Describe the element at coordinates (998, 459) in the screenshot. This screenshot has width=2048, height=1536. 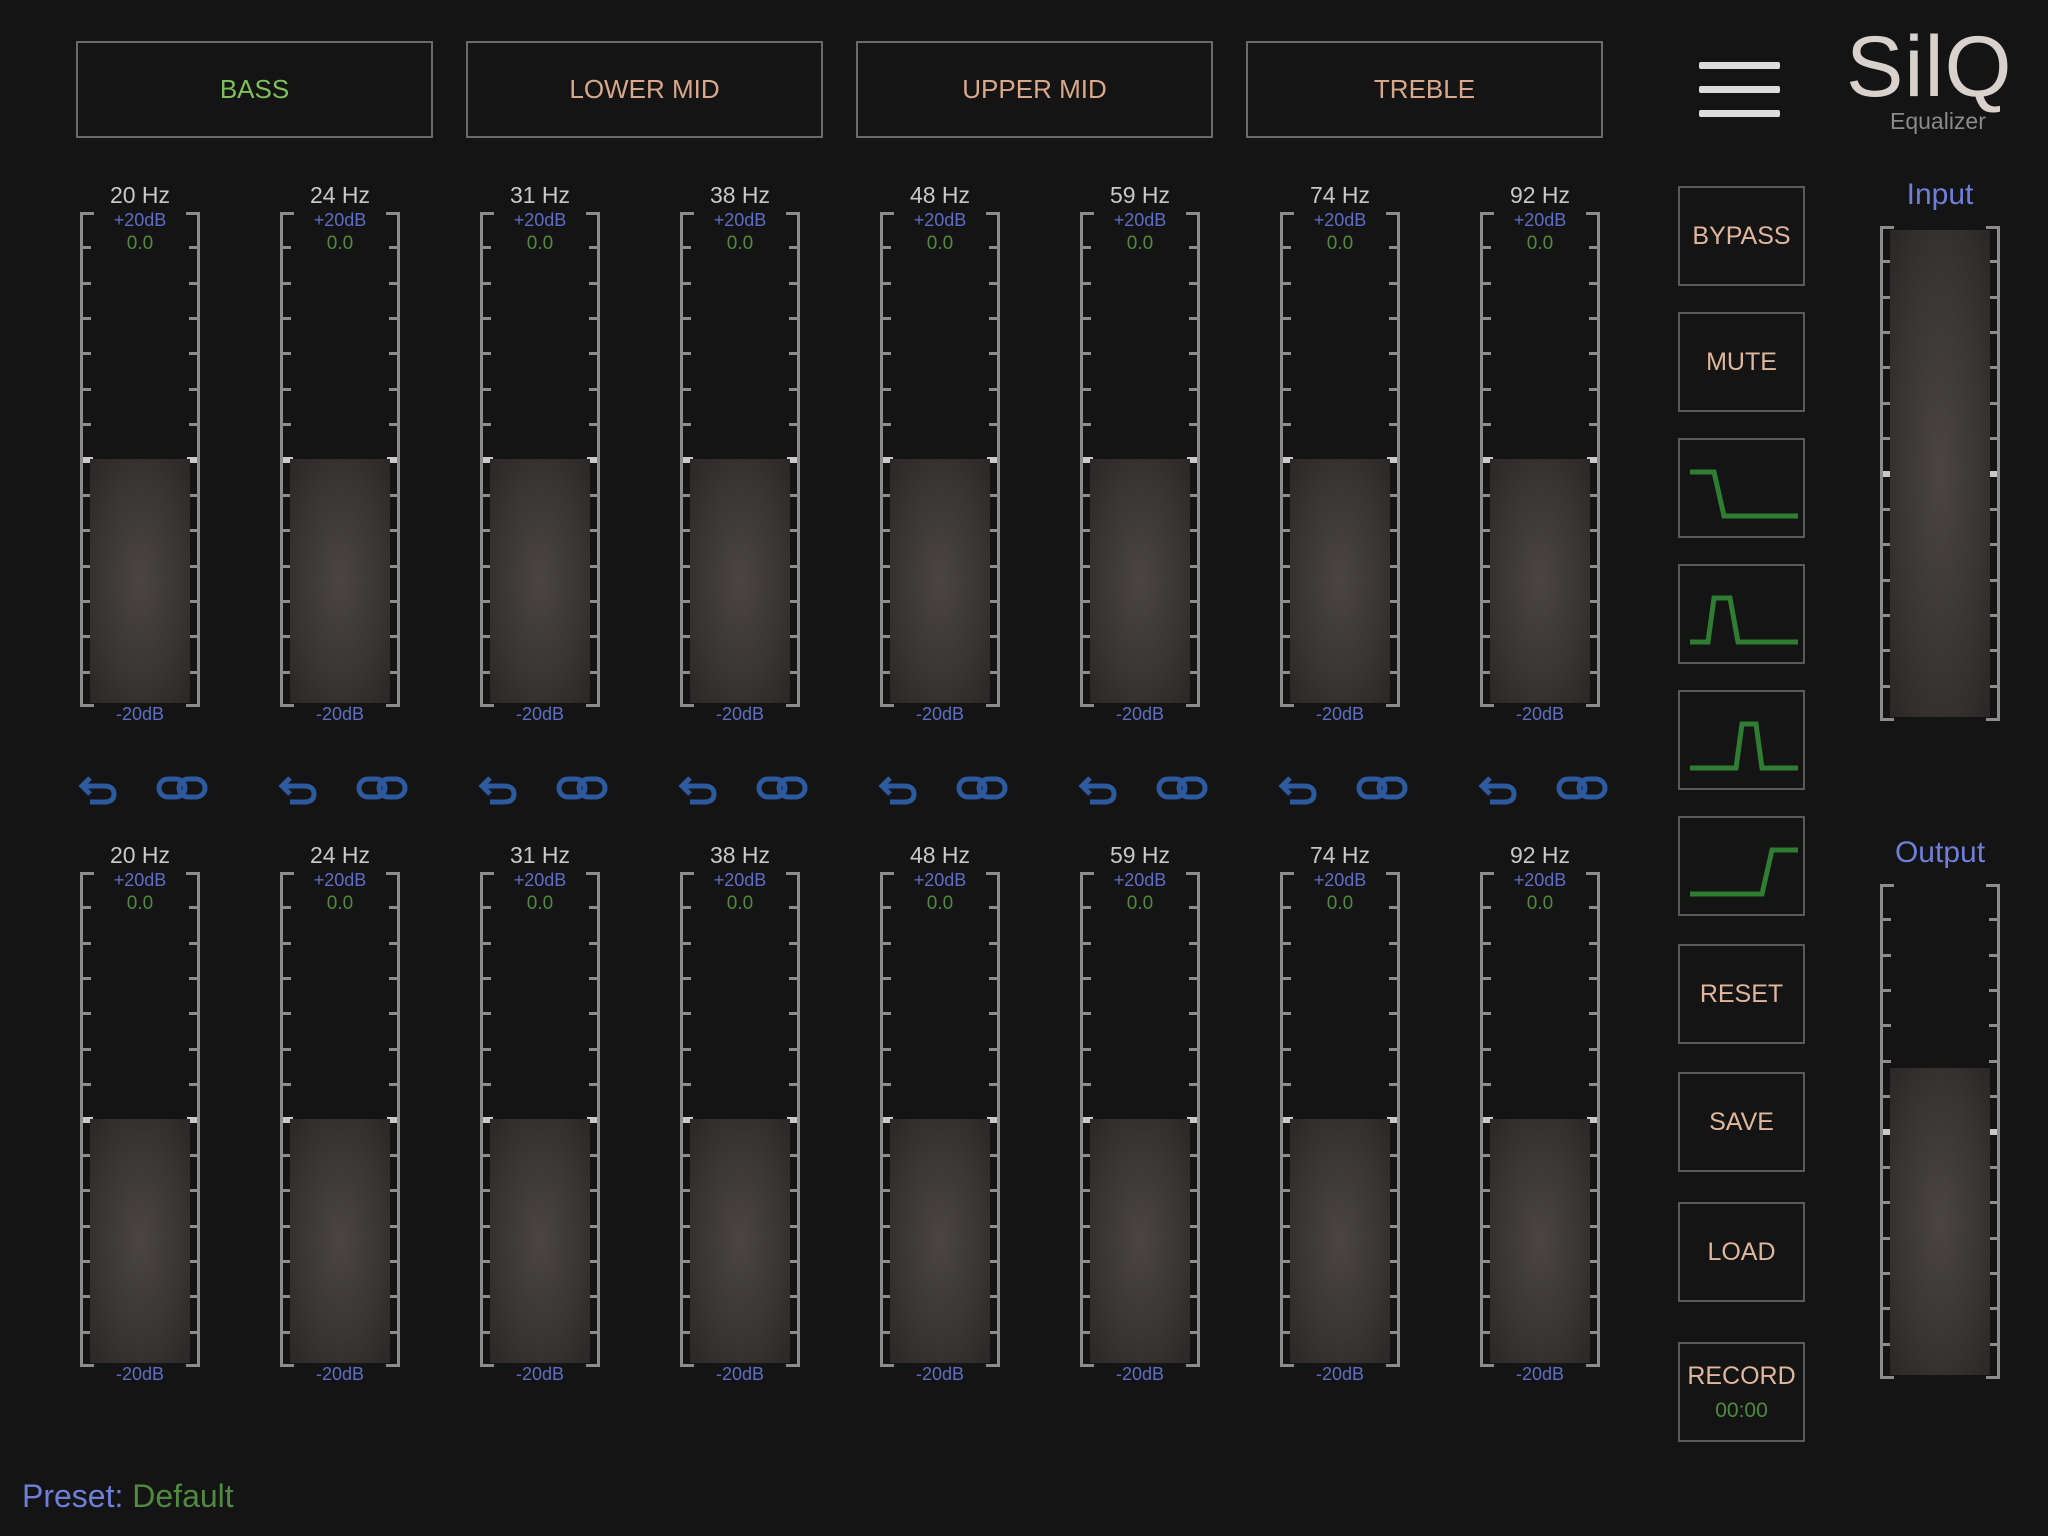
I see `slider-rail` at that location.